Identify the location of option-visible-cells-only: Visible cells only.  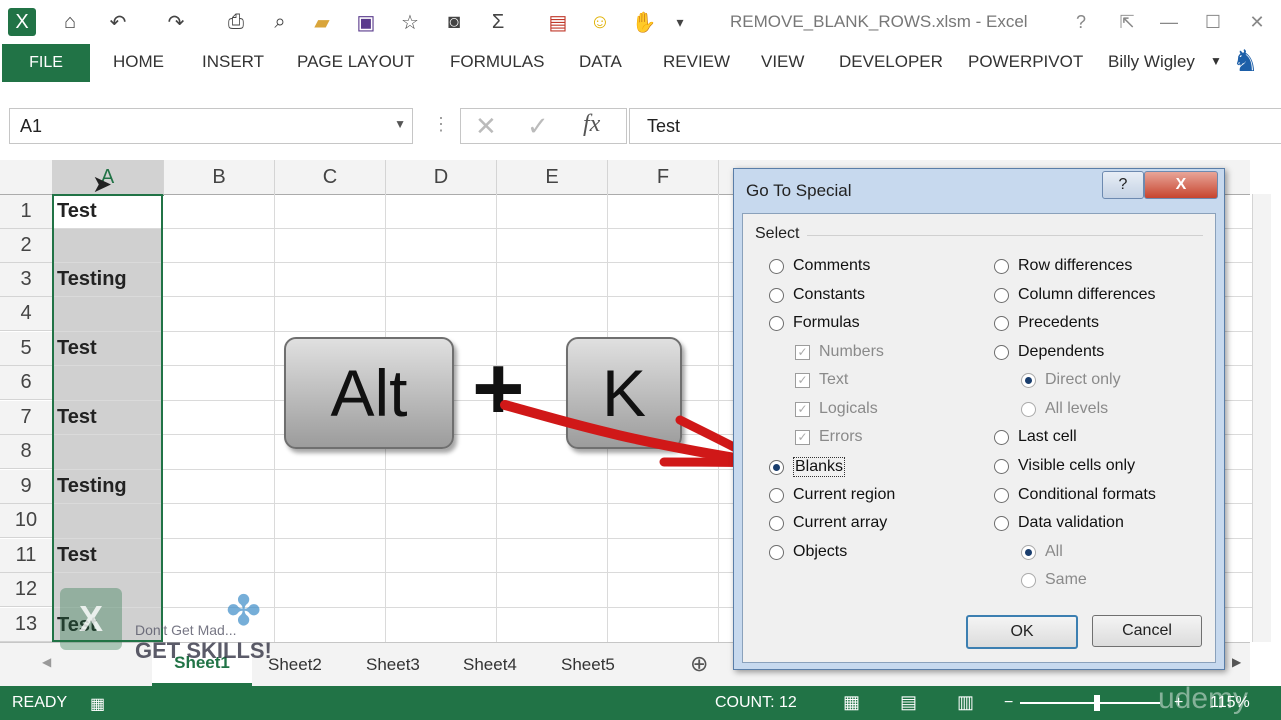
(1064, 466).